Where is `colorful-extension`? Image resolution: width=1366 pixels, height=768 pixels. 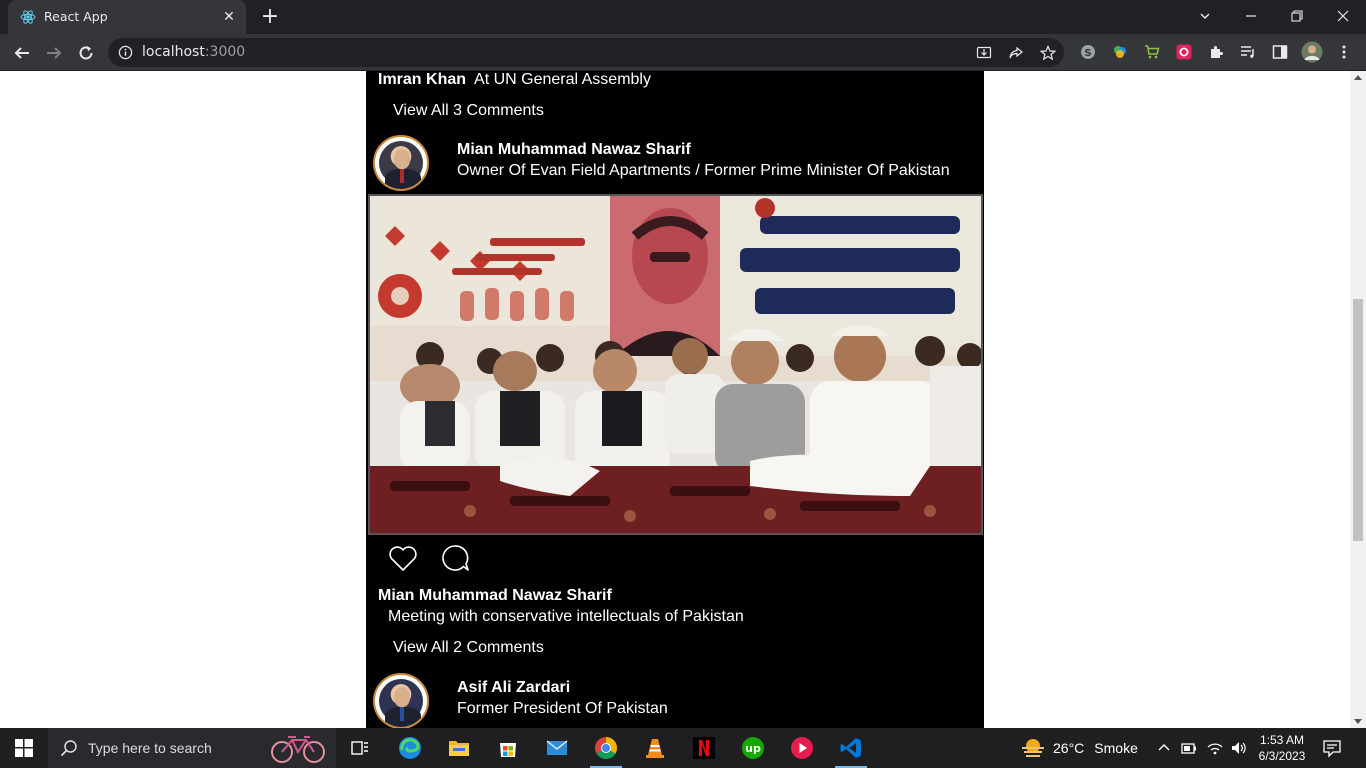 colorful-extension is located at coordinates (1120, 52).